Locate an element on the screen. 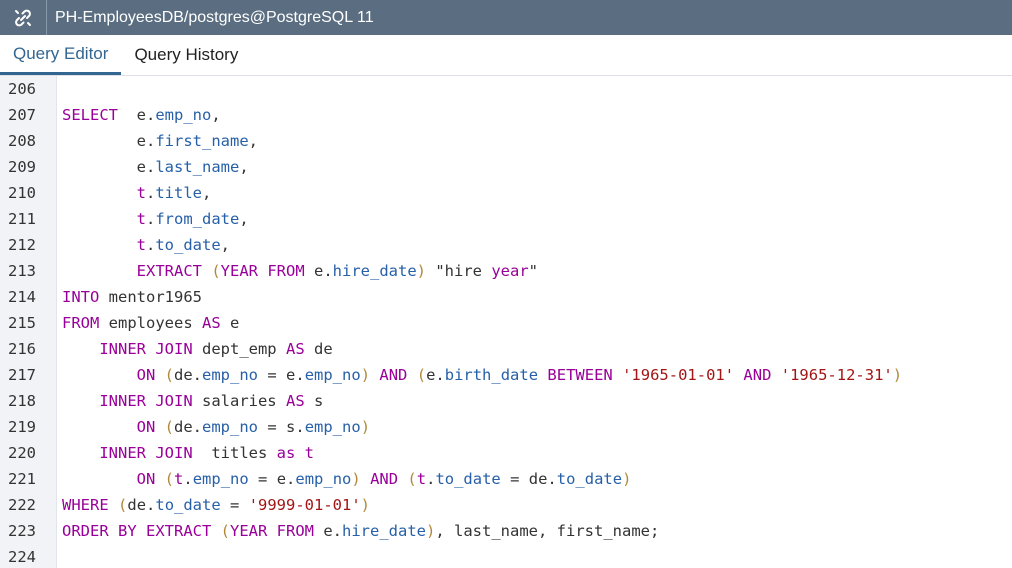  code-text: INNER JOIN salaries AS s is located at coordinates (189, 401).